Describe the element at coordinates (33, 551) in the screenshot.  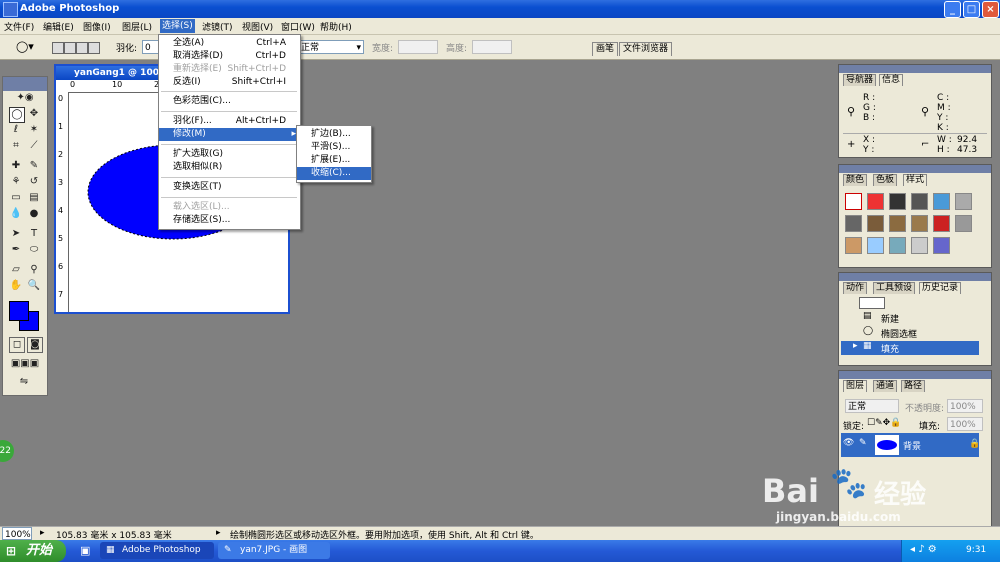
I see `start-button: ⊞ 开始` at that location.